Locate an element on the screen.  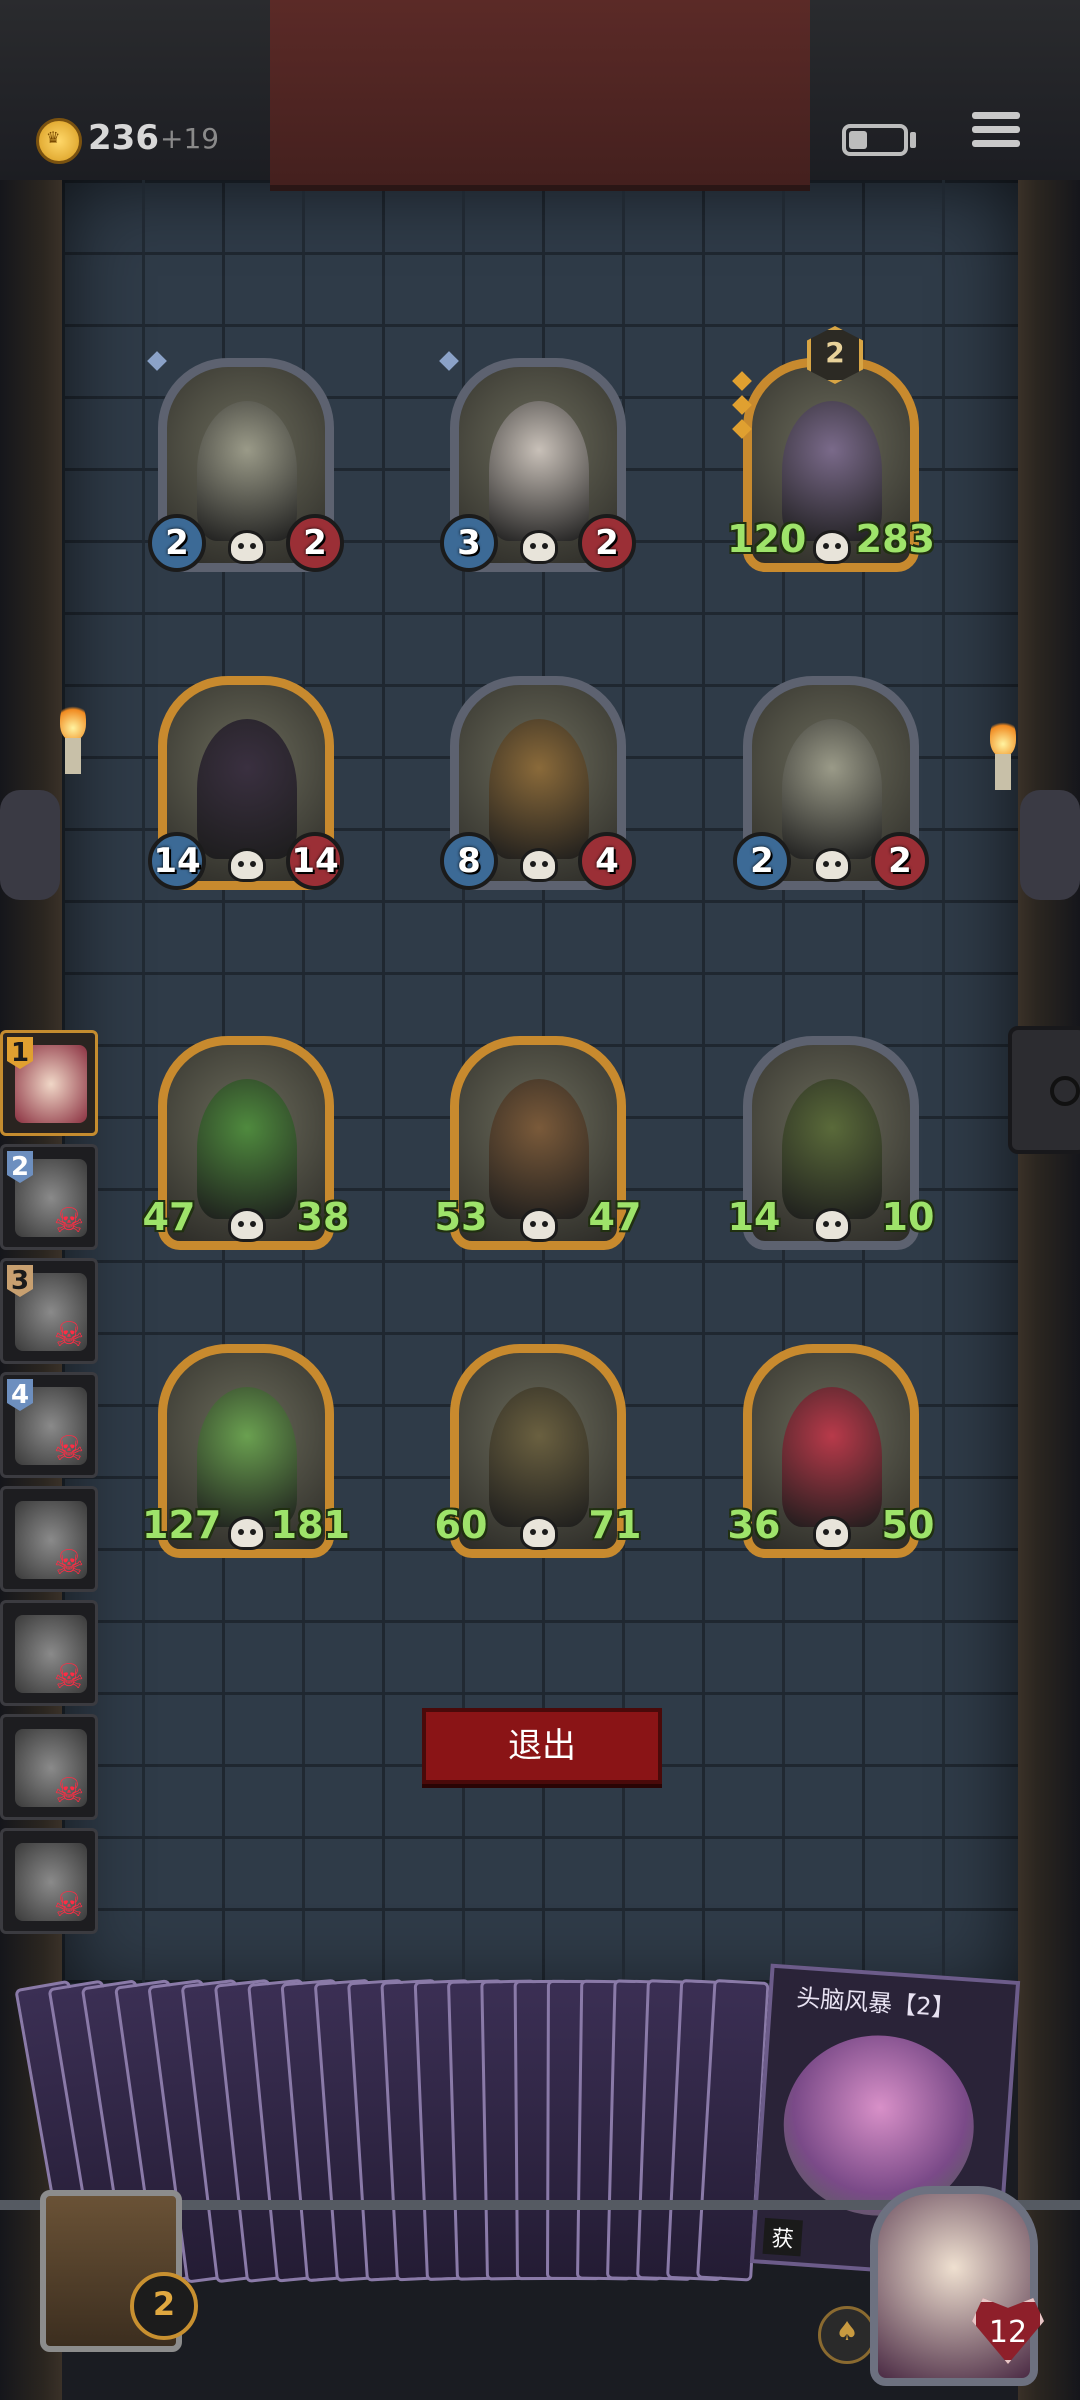
right-torch-icon is located at coordinates (1003, 753).